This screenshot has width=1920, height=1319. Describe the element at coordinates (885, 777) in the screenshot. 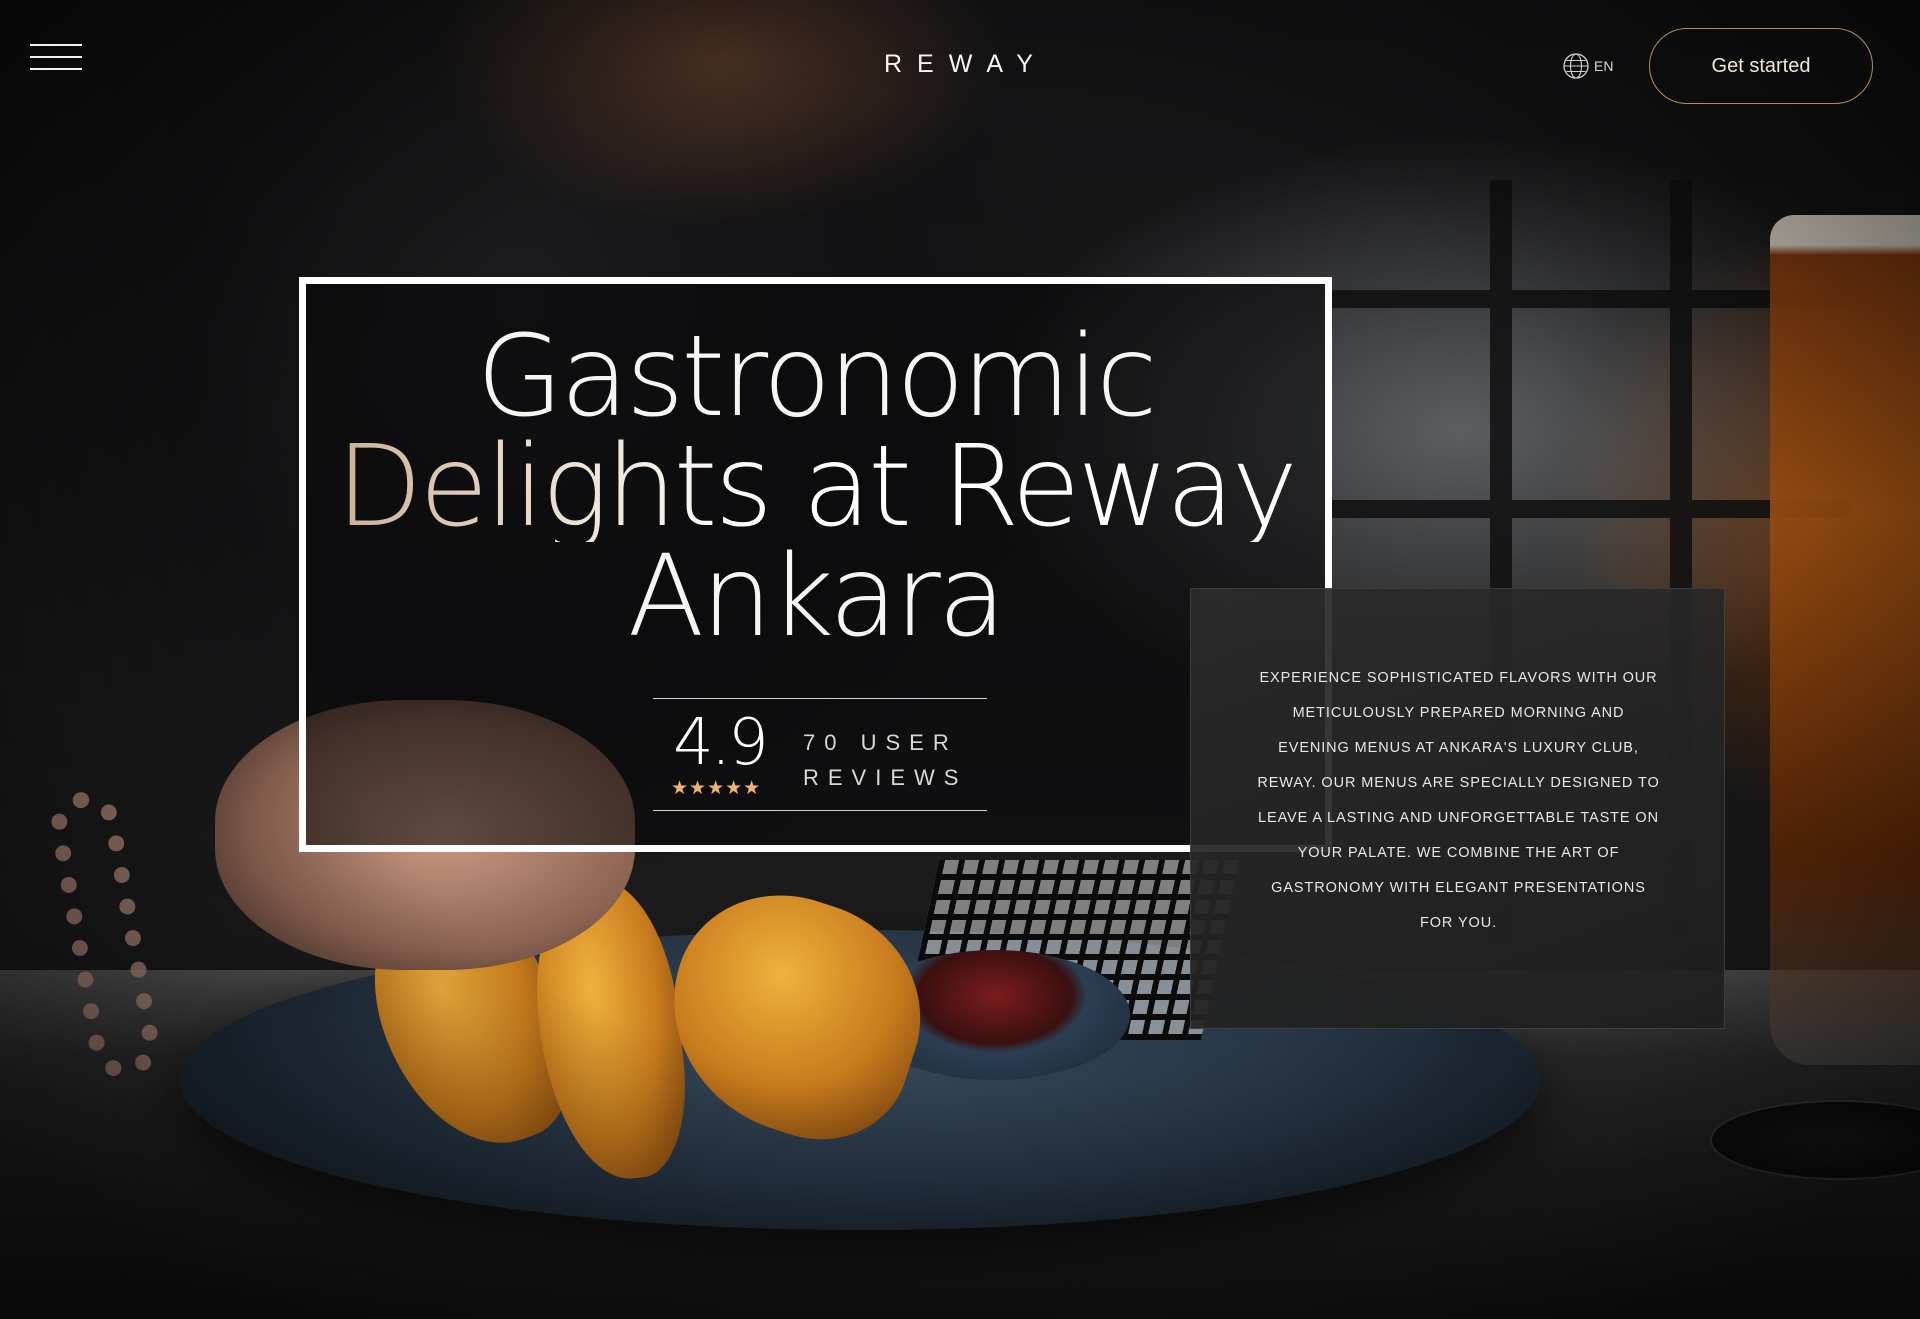

I see `review-count-line-2: REVIEWS` at that location.